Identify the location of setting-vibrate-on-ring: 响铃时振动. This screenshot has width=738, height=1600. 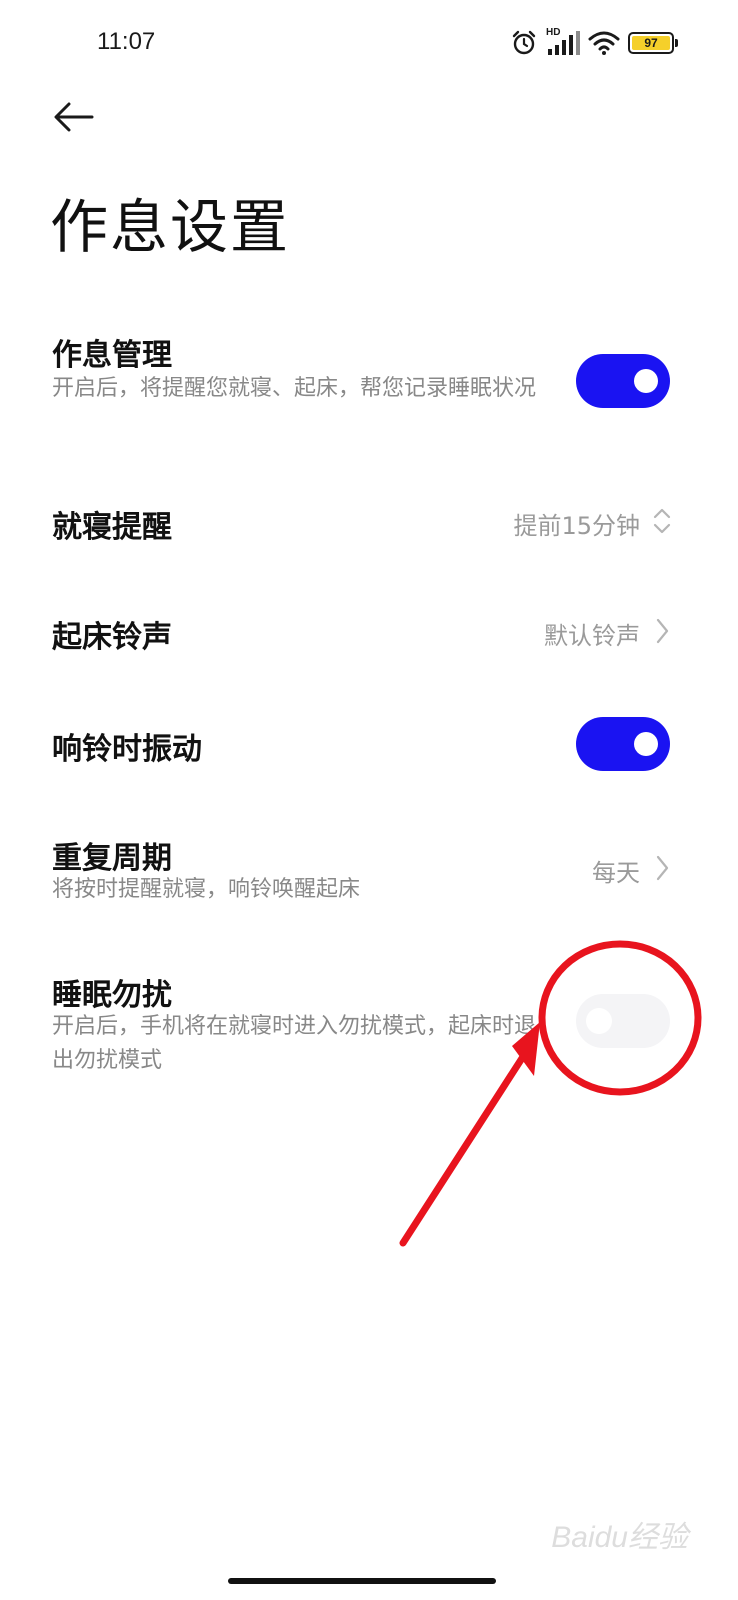
(369, 745).